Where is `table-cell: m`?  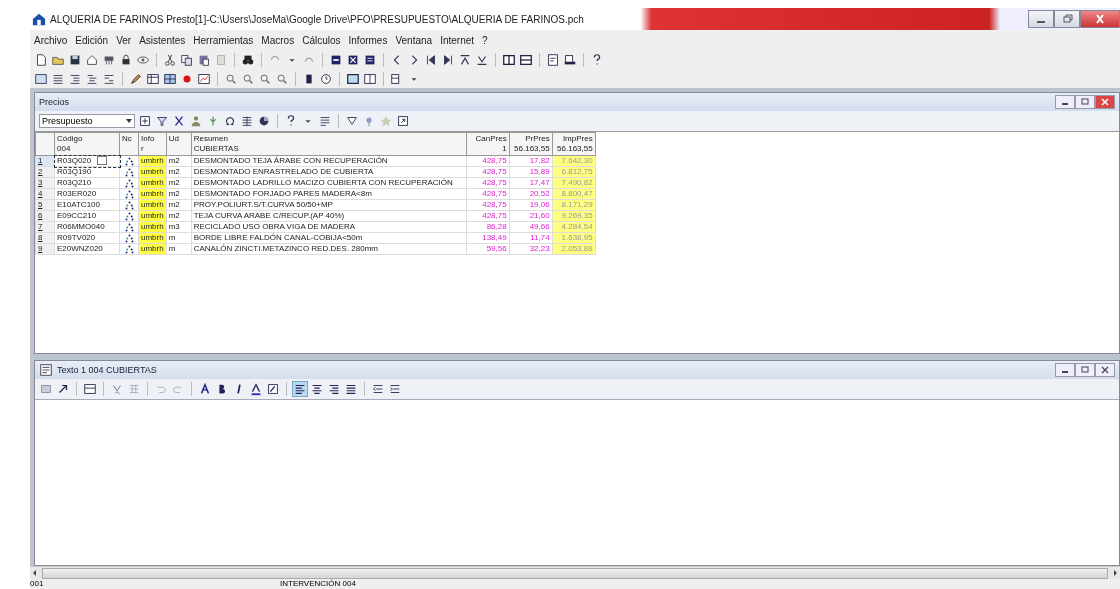 table-cell: m is located at coordinates (179, 238).